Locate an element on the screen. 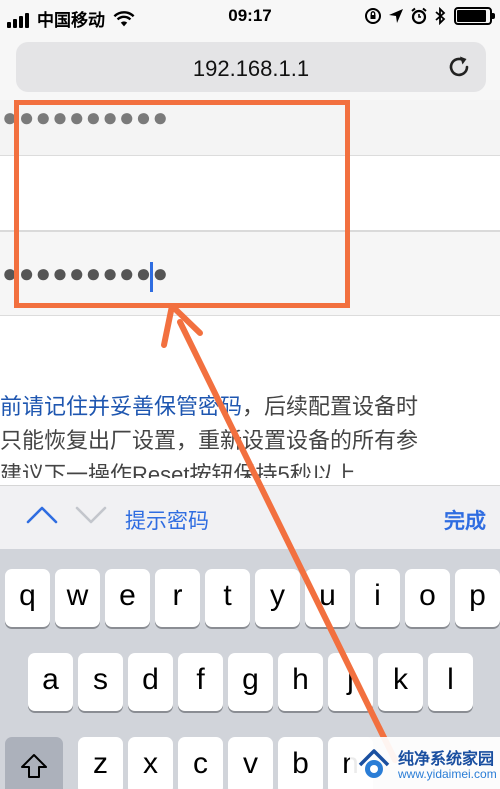 This screenshot has width=500, height=789. address-bar: 192.168.1.1 is located at coordinates (251, 67).